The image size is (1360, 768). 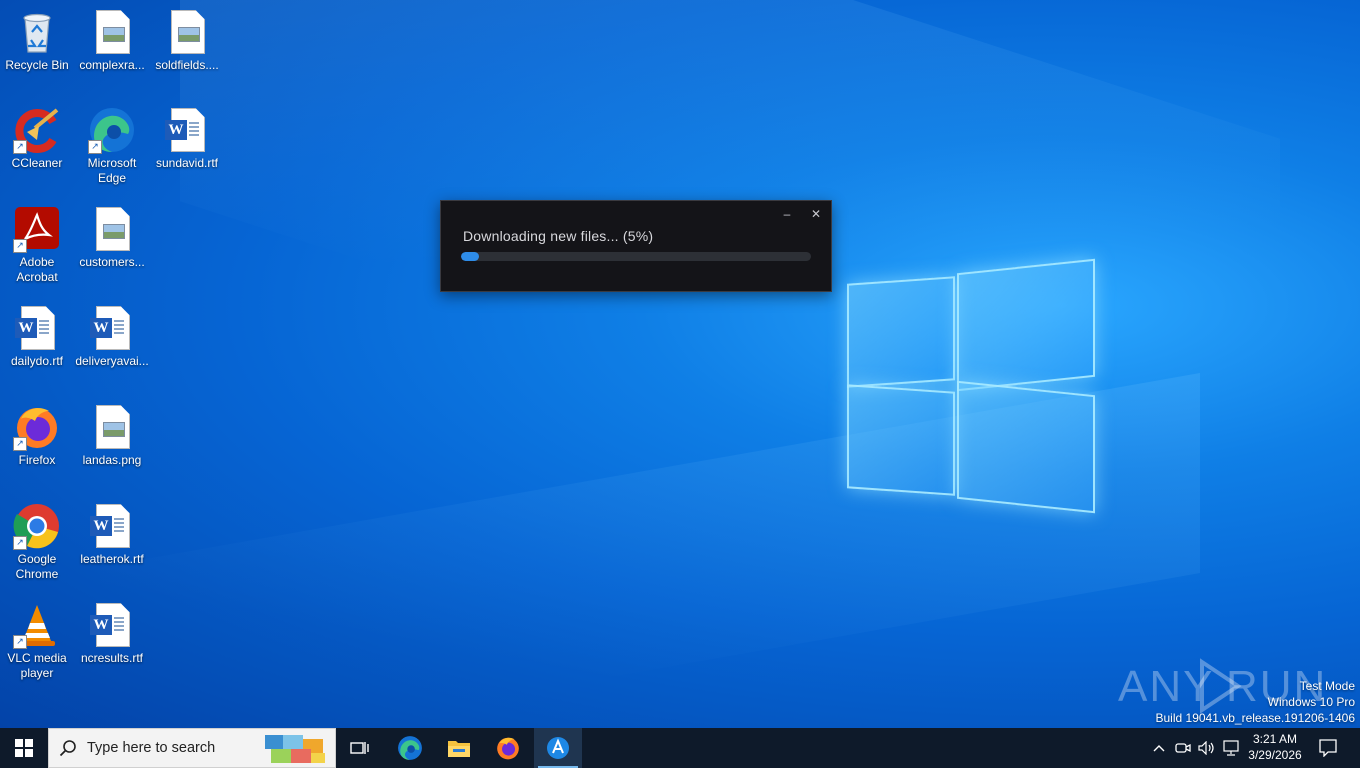 I want to click on firefox-icon, so click(x=508, y=748).